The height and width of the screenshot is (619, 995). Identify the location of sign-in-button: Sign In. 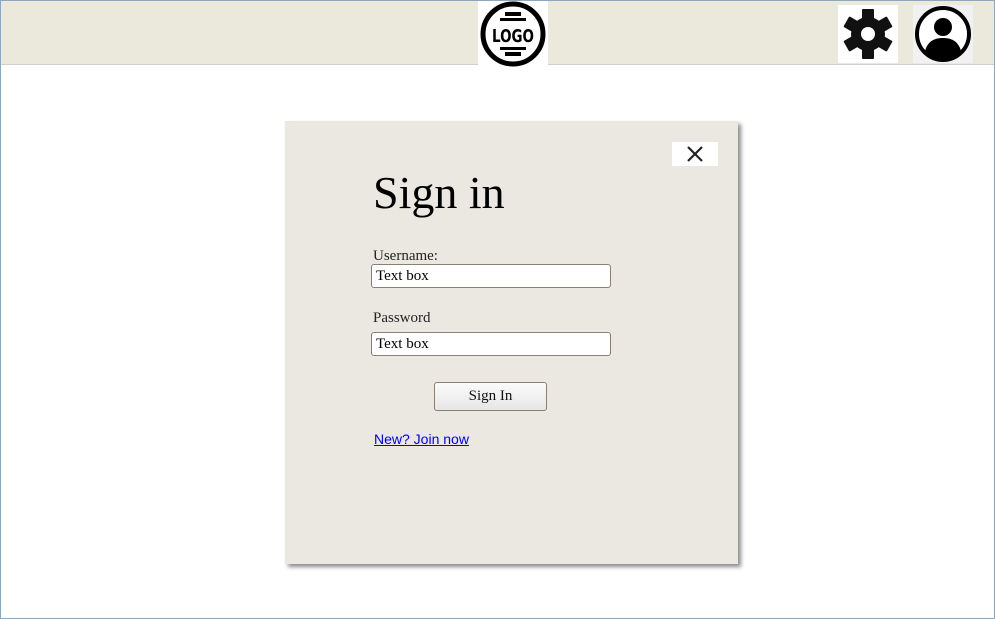
(490, 396).